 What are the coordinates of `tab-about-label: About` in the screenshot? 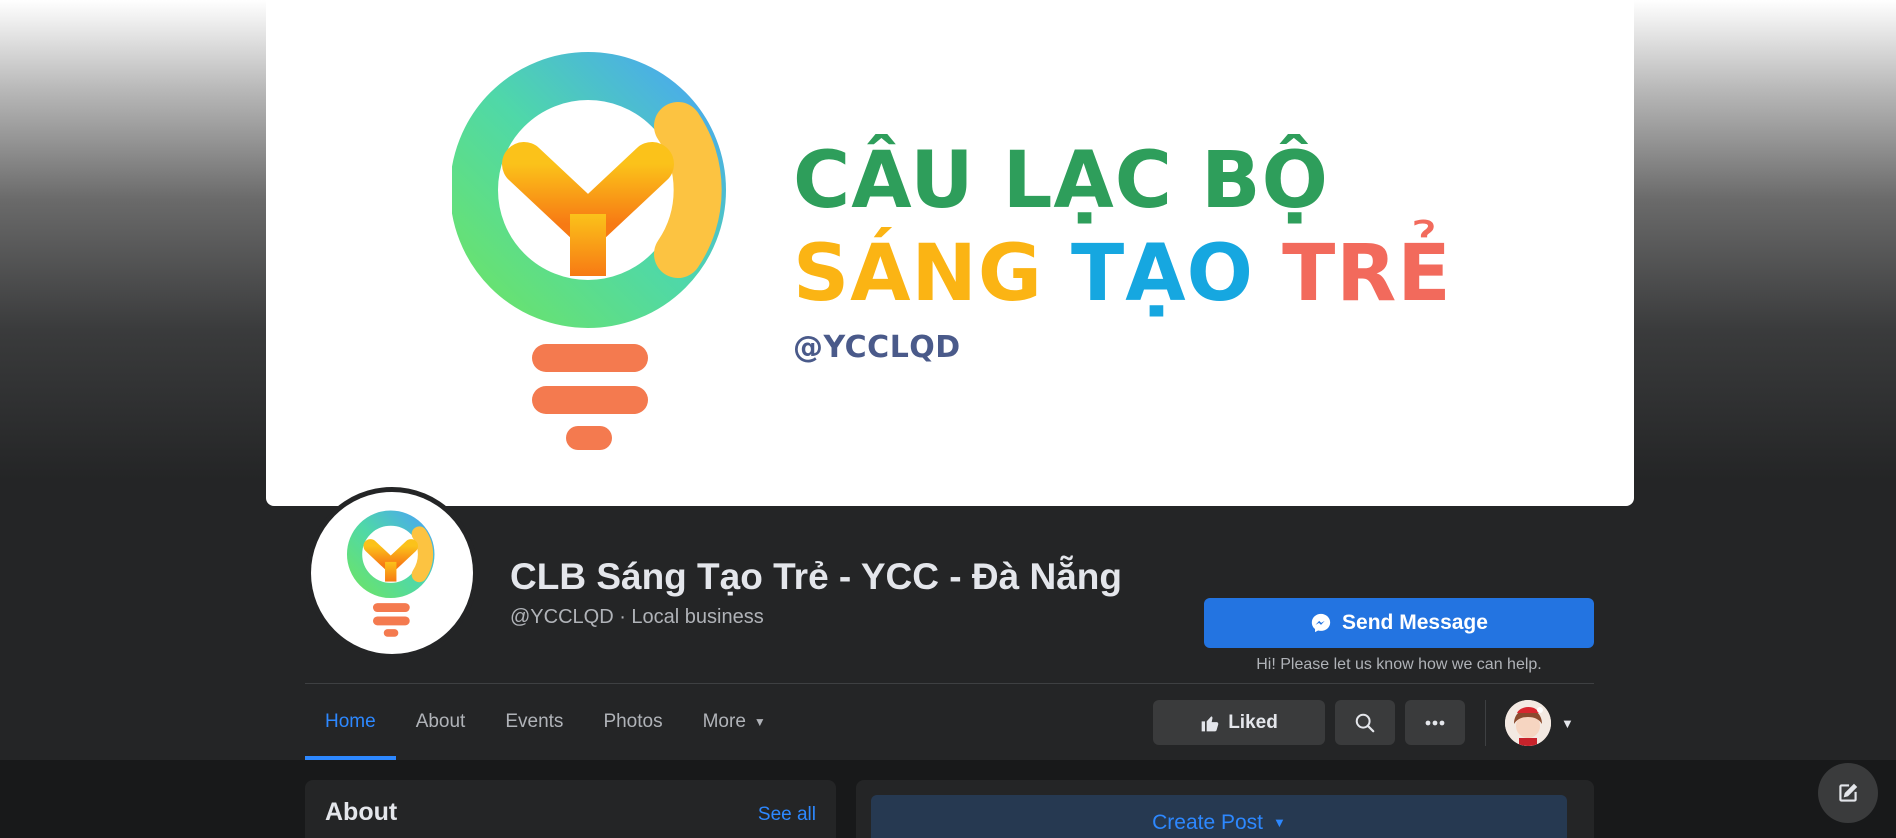 It's located at (440, 721).